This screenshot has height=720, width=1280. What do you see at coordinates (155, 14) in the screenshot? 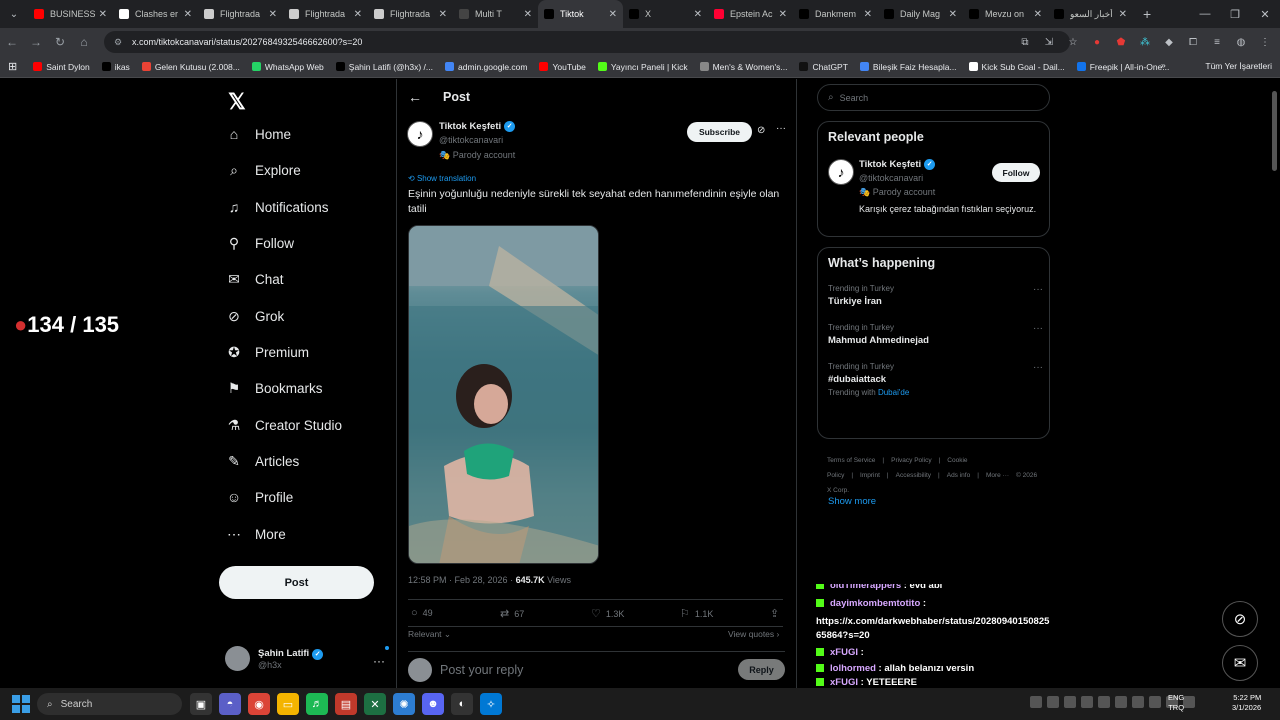
I see `browser-tab: Clashes er ✕` at bounding box center [155, 14].